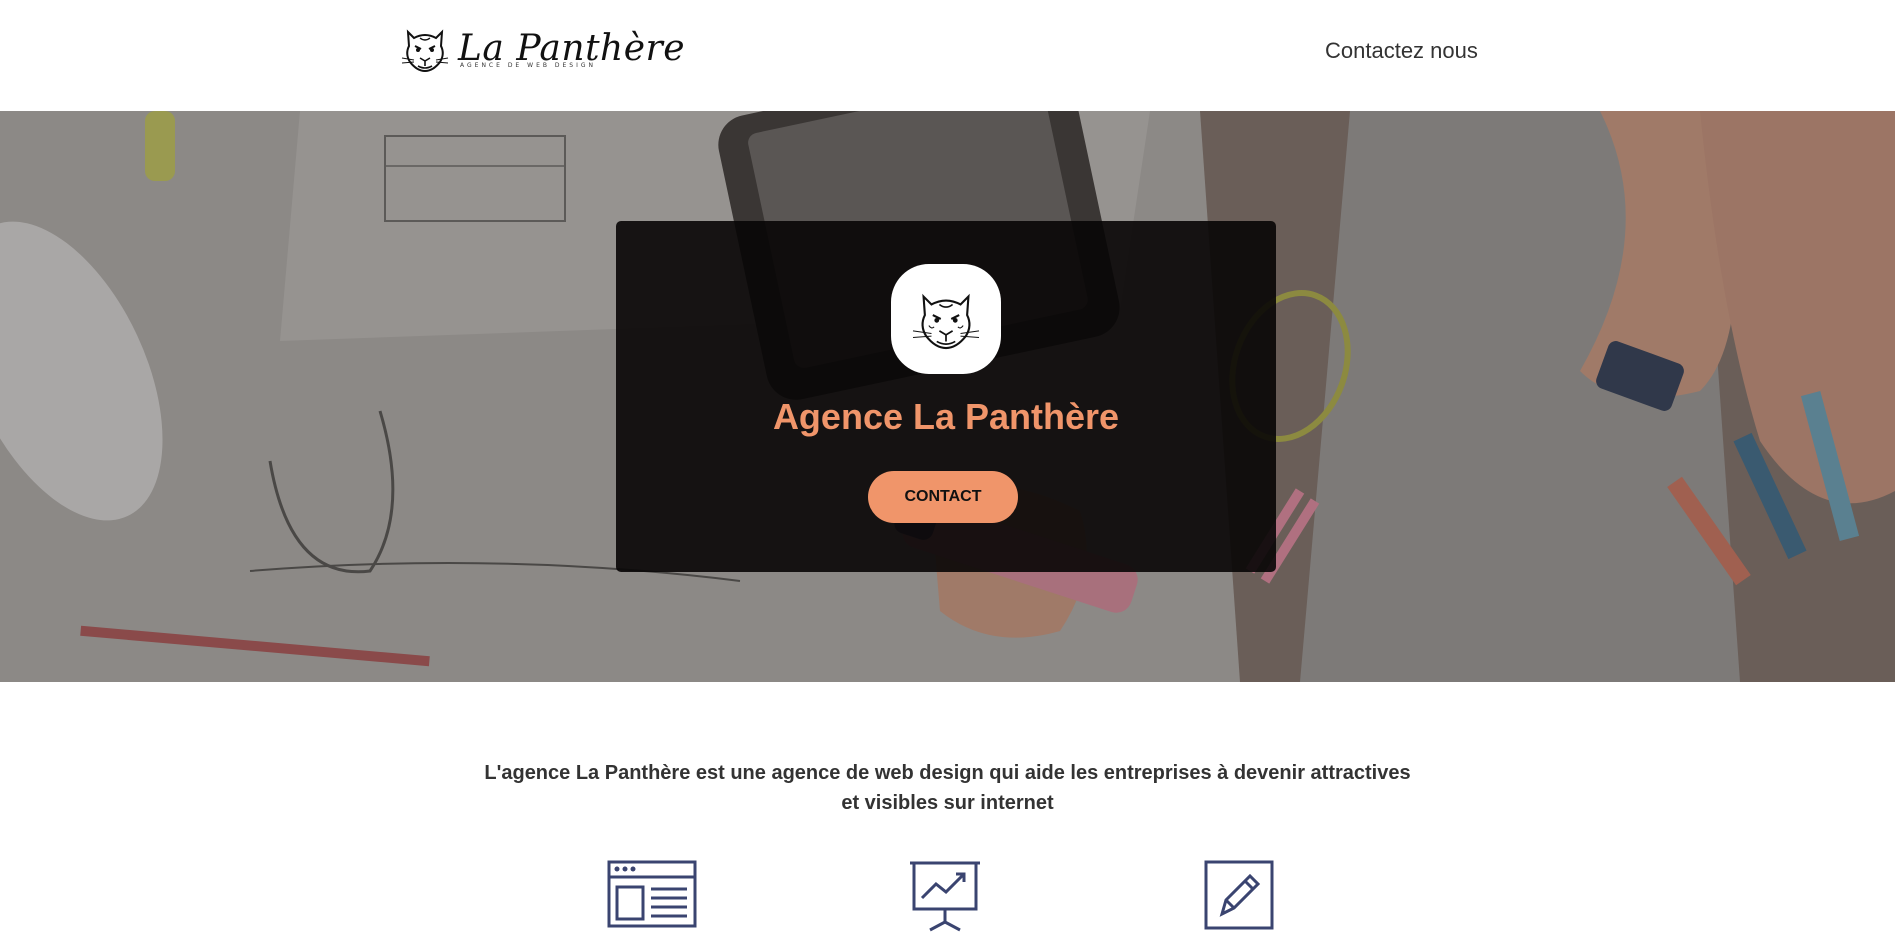 Image resolution: width=1895 pixels, height=933 pixels. What do you see at coordinates (947, 803) in the screenshot?
I see `intro-line-2: et visibles sur internet` at bounding box center [947, 803].